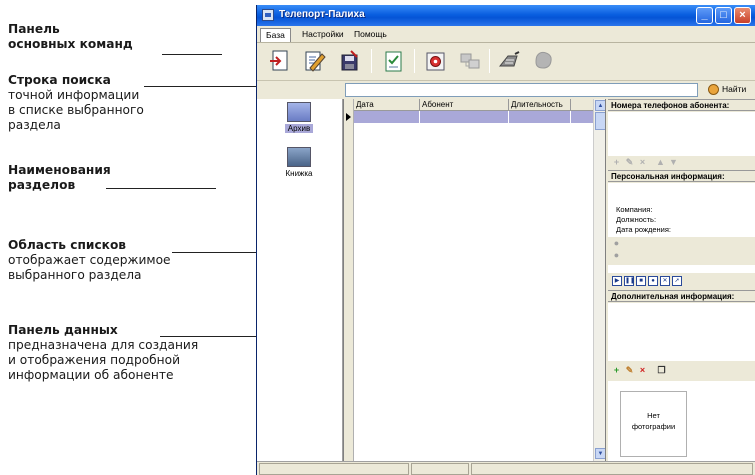 Image resolution: width=755 pixels, height=475 pixels. Describe the element at coordinates (299, 112) in the screenshot. I see `archive-icon` at that location.